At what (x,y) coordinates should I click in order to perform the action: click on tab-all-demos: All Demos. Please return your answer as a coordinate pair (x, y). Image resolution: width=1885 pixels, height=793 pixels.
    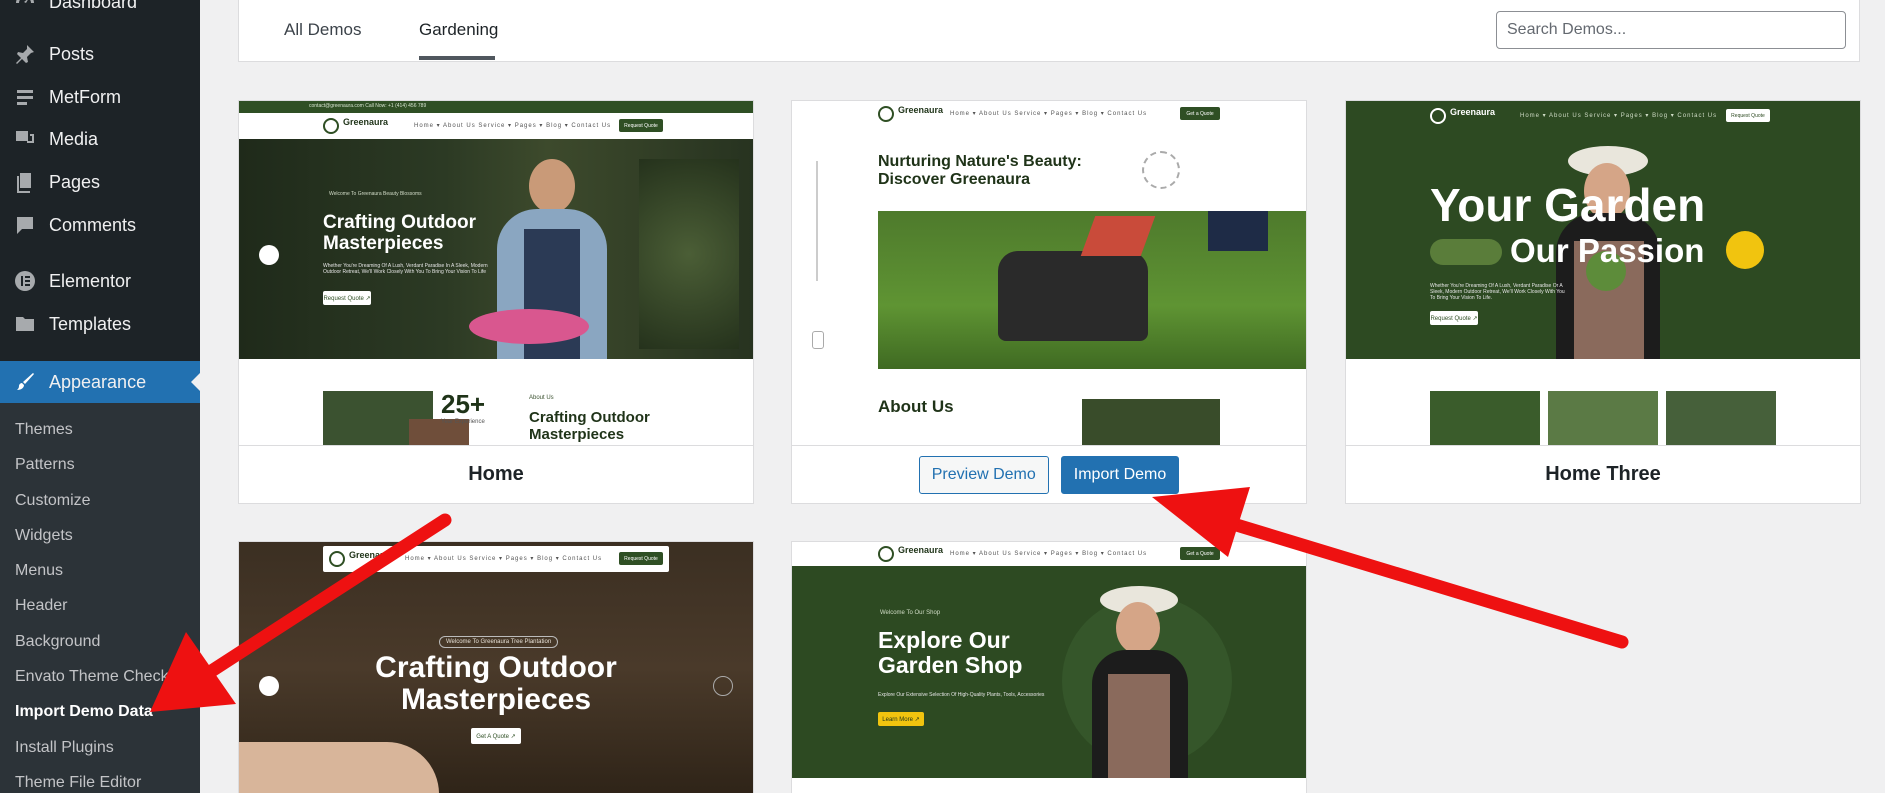
    Looking at the image, I should click on (322, 30).